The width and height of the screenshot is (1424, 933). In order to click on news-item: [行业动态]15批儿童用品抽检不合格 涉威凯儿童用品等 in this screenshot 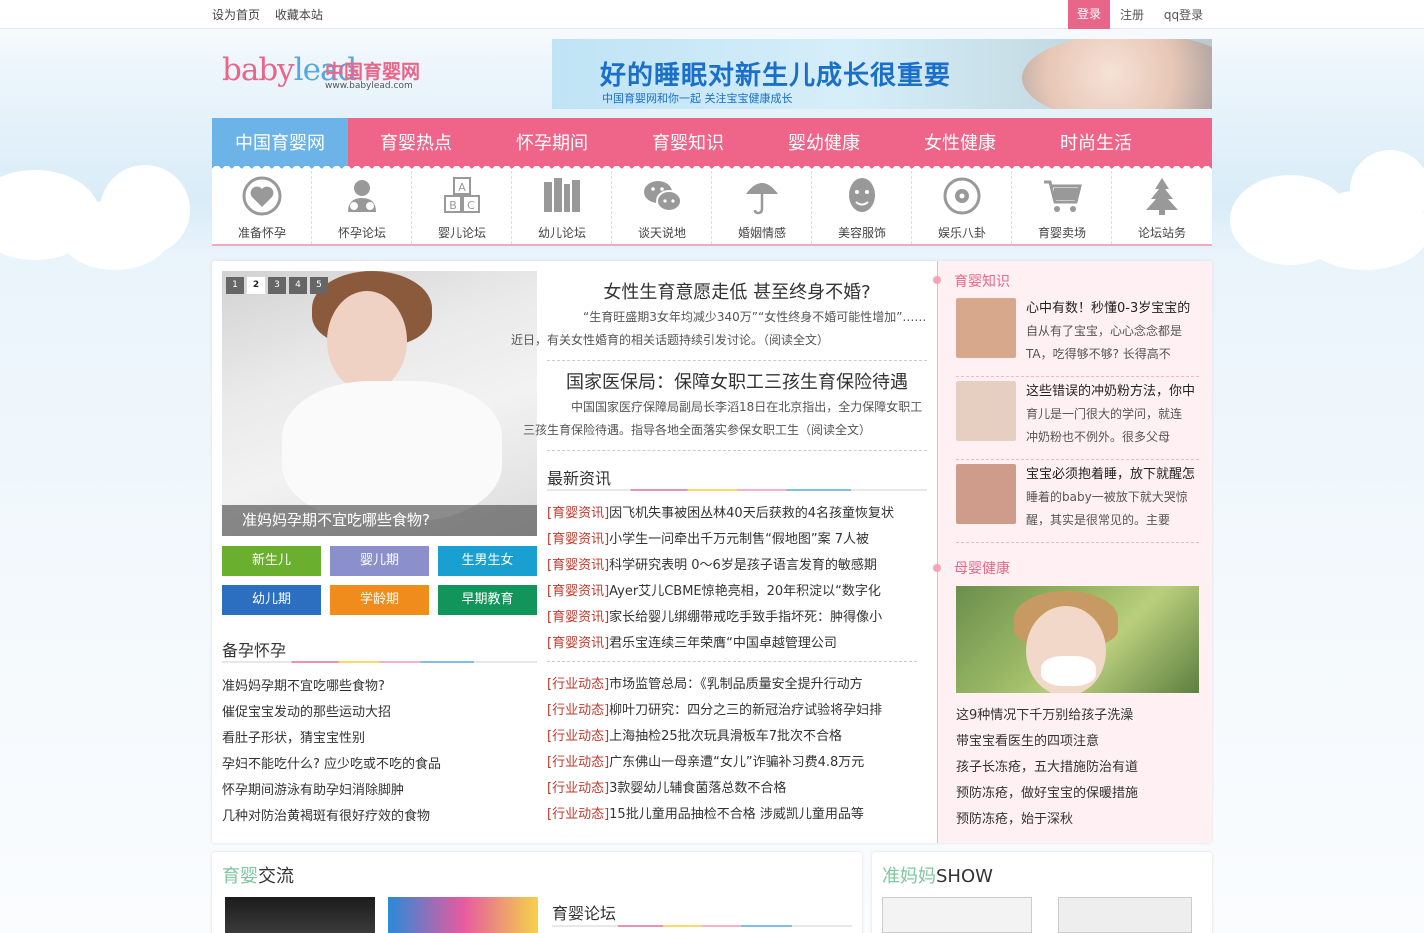, I will do `click(737, 815)`.